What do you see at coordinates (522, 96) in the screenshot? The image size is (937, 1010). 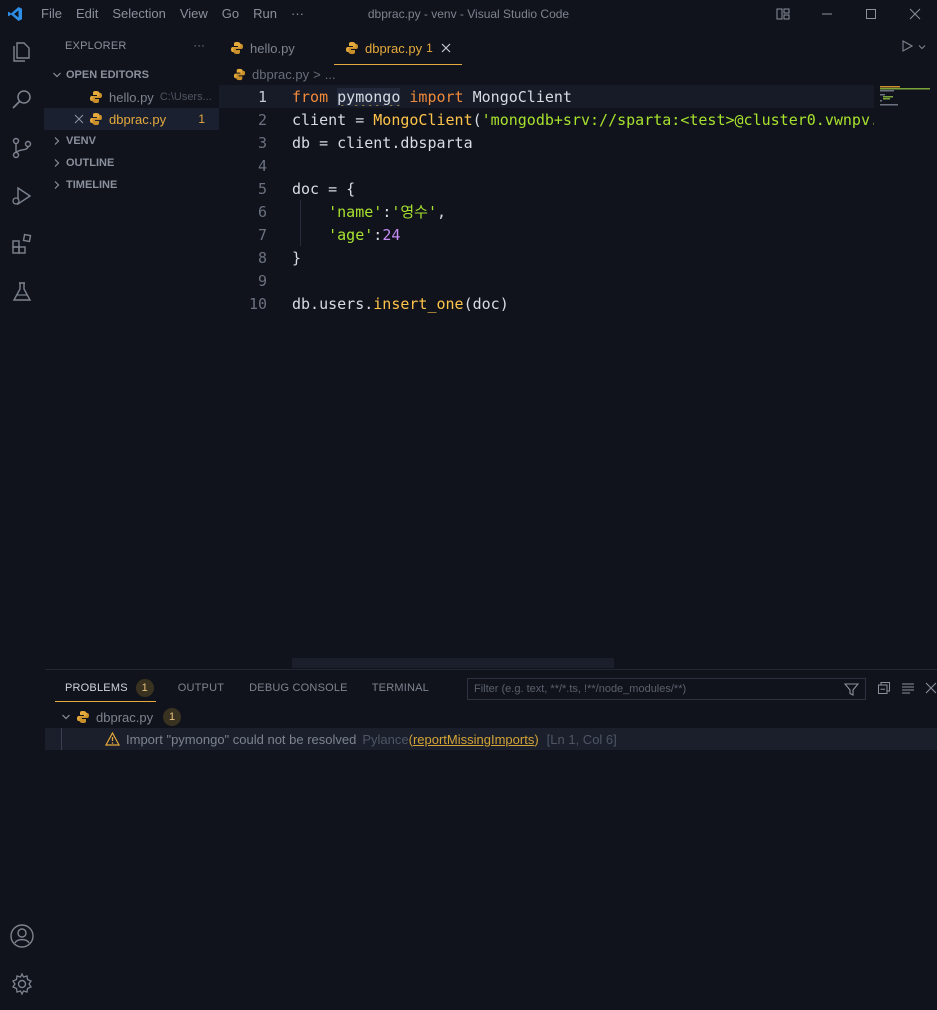 I see `class-token: MongoClient` at bounding box center [522, 96].